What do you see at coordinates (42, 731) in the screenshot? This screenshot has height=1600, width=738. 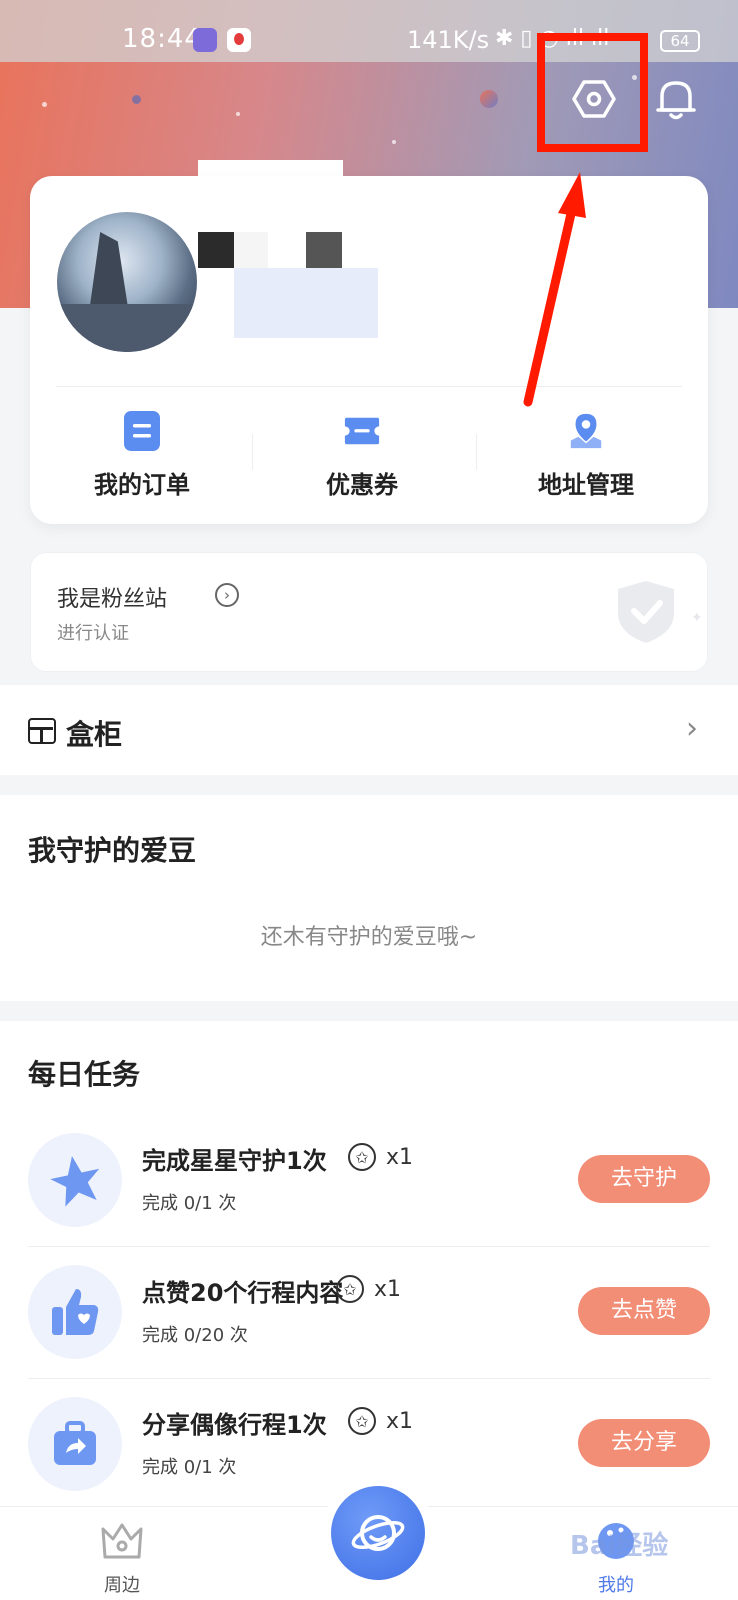 I see `cabinet-icon` at bounding box center [42, 731].